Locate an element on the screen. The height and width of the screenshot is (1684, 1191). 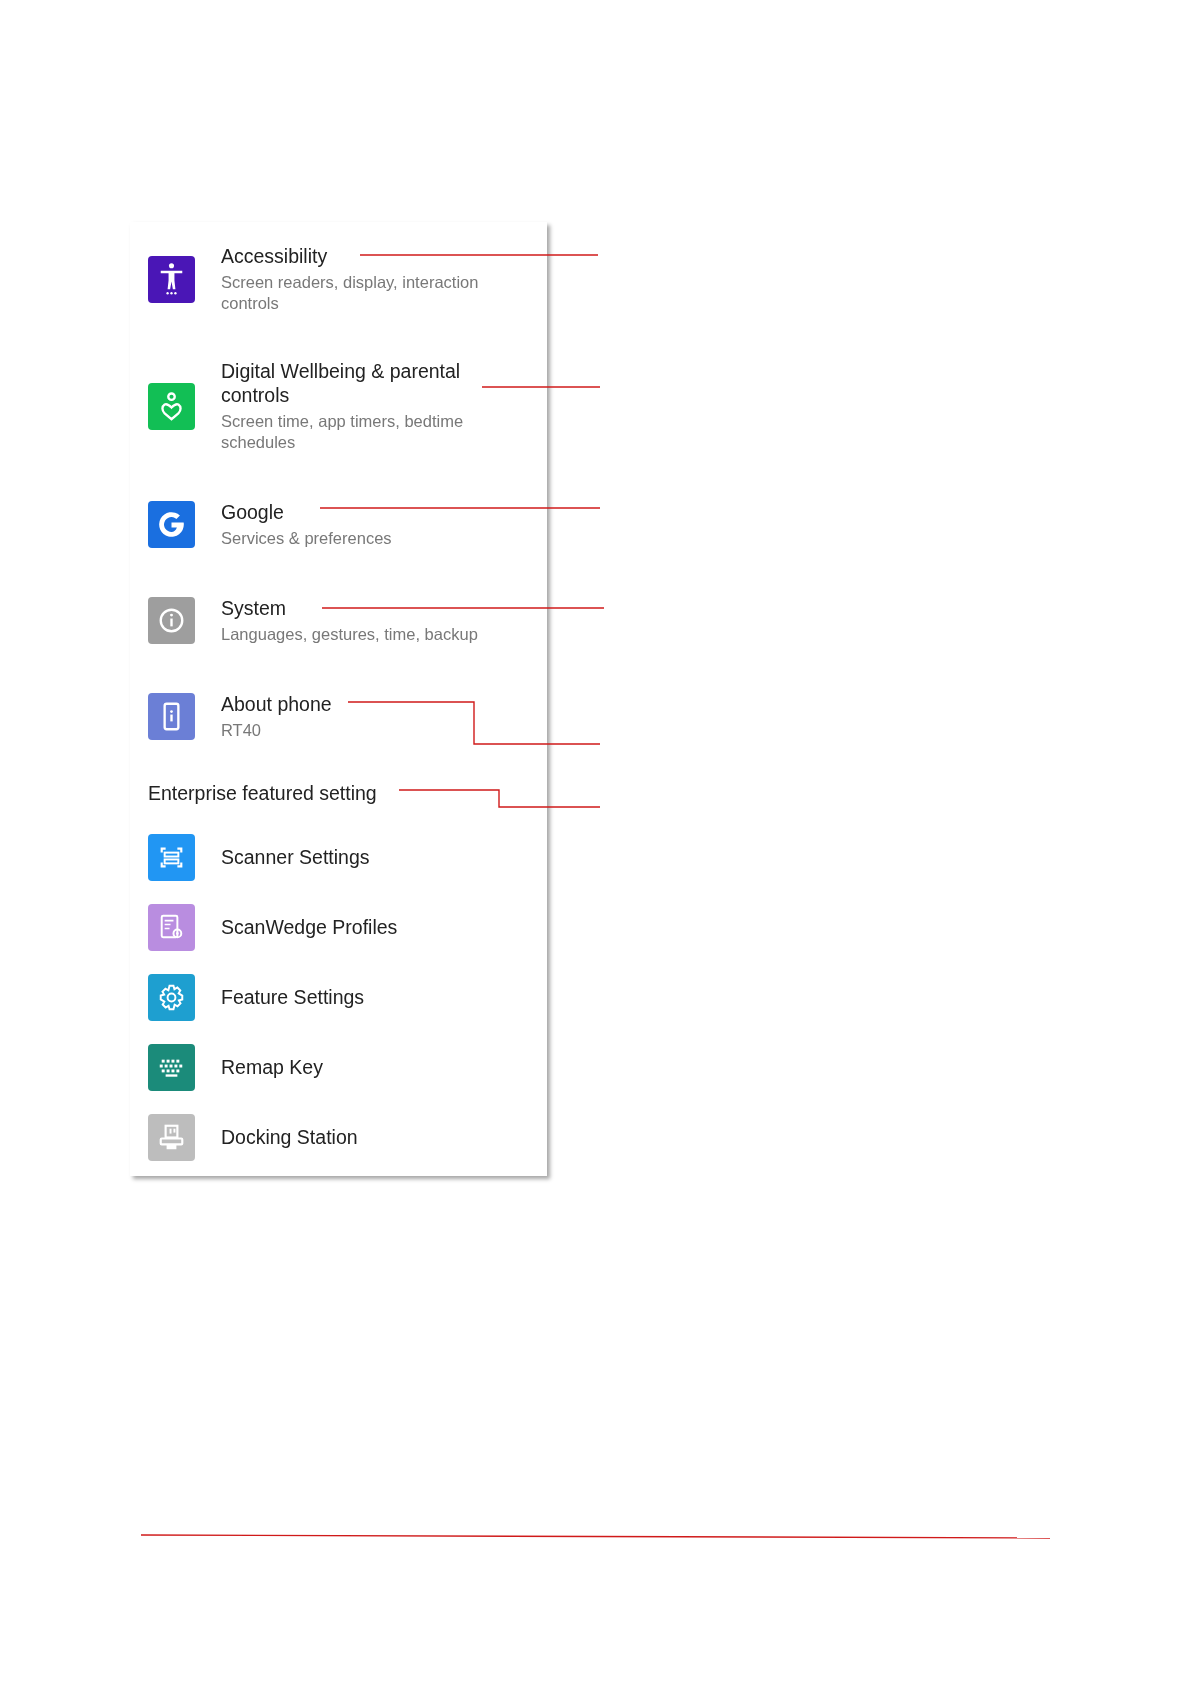
settings-item: Feature Settings is located at coordinates (338, 997).